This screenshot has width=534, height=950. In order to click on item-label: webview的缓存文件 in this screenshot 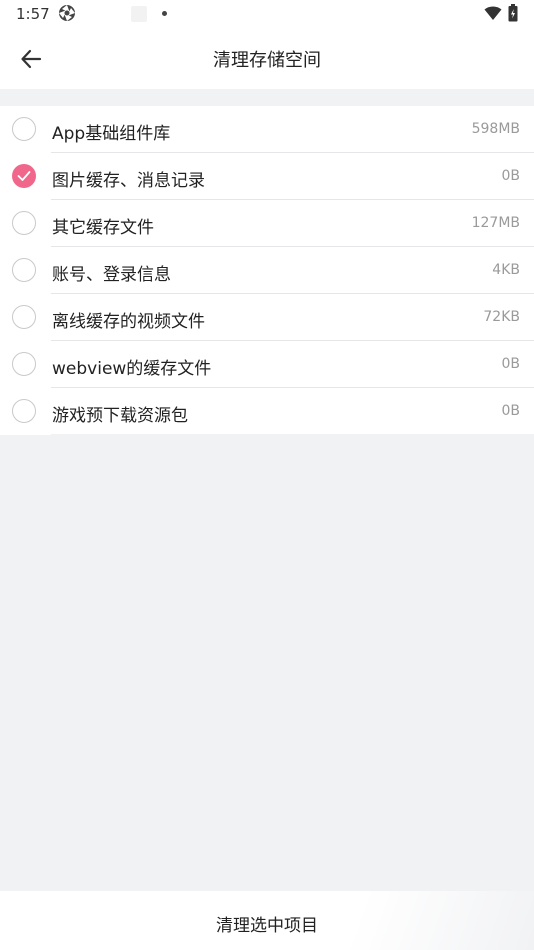, I will do `click(132, 369)`.